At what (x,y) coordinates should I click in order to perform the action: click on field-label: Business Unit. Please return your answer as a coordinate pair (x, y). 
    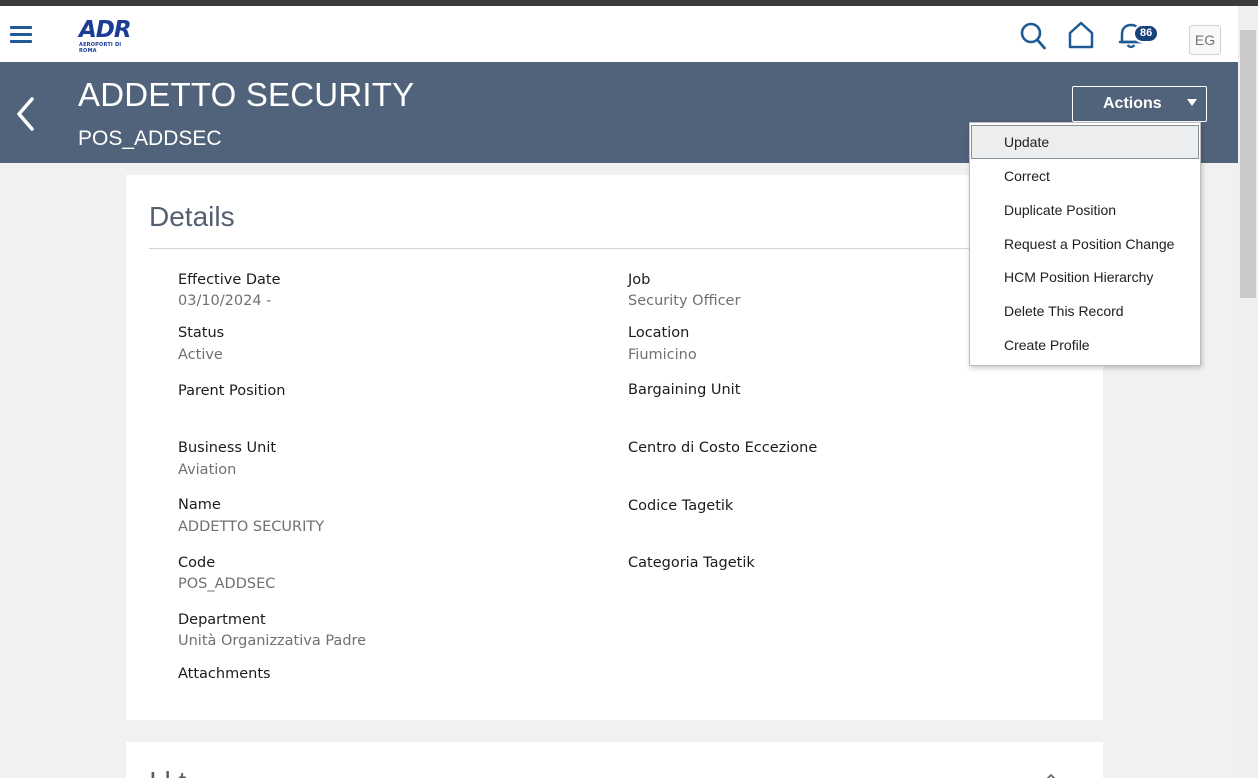
    Looking at the image, I should click on (227, 448).